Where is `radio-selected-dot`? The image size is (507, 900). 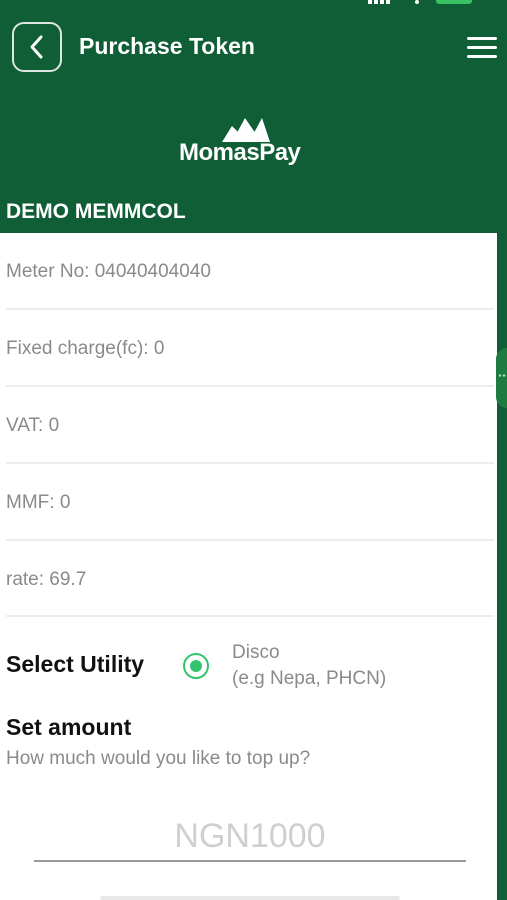 radio-selected-dot is located at coordinates (195, 665).